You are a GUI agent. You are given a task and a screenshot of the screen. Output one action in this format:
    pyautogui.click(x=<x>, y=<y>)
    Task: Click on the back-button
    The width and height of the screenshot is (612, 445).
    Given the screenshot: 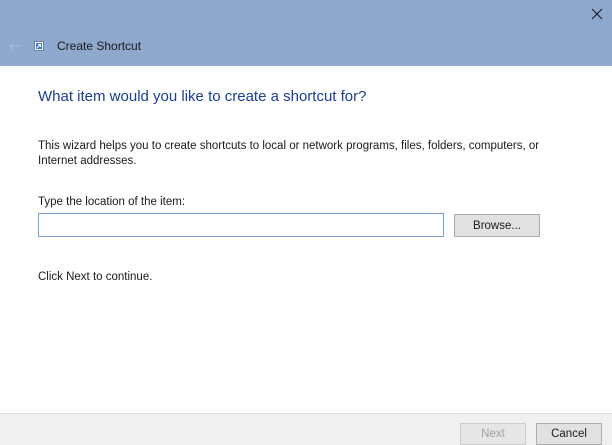 What is the action you would take?
    pyautogui.click(x=15, y=46)
    